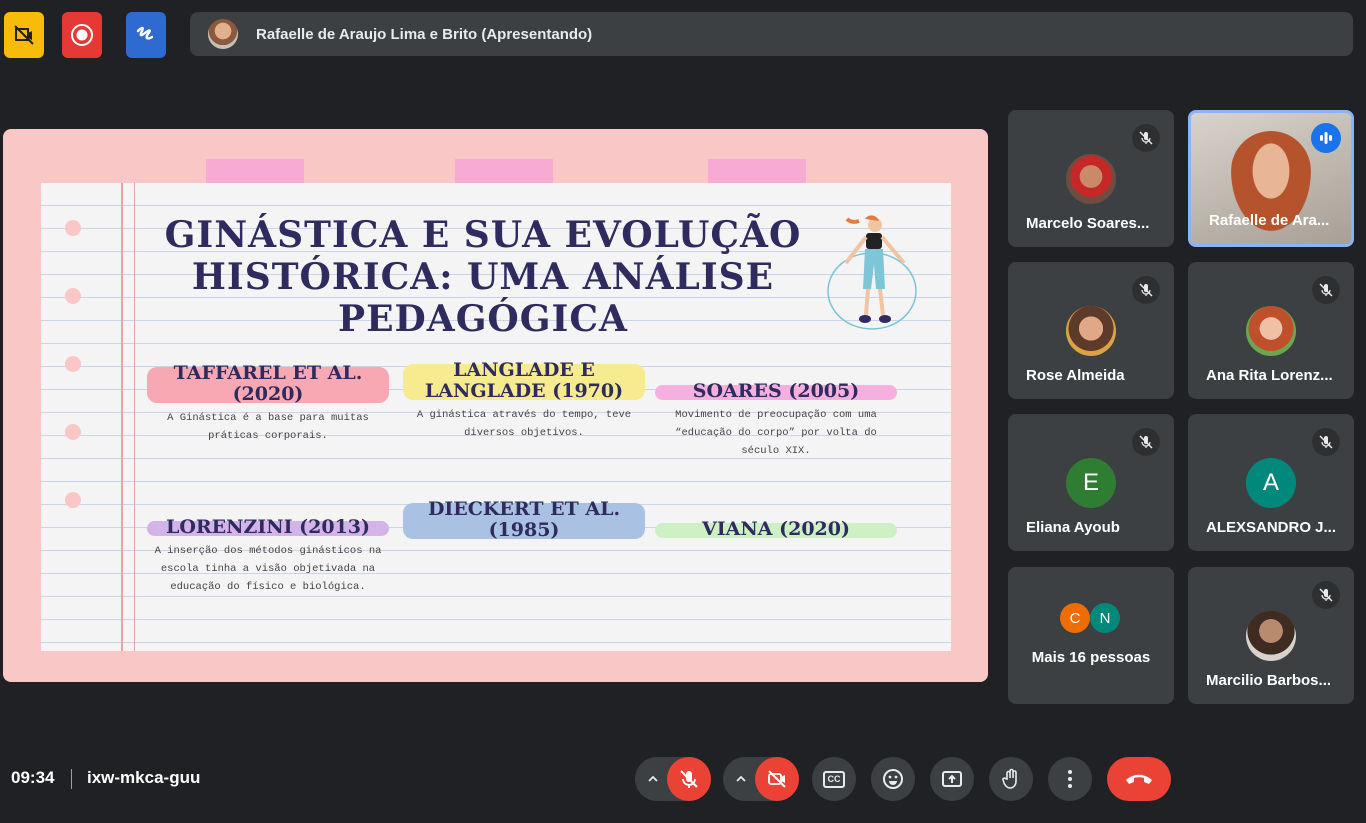 The image size is (1366, 823). I want to click on avatar: E, so click(1091, 483).